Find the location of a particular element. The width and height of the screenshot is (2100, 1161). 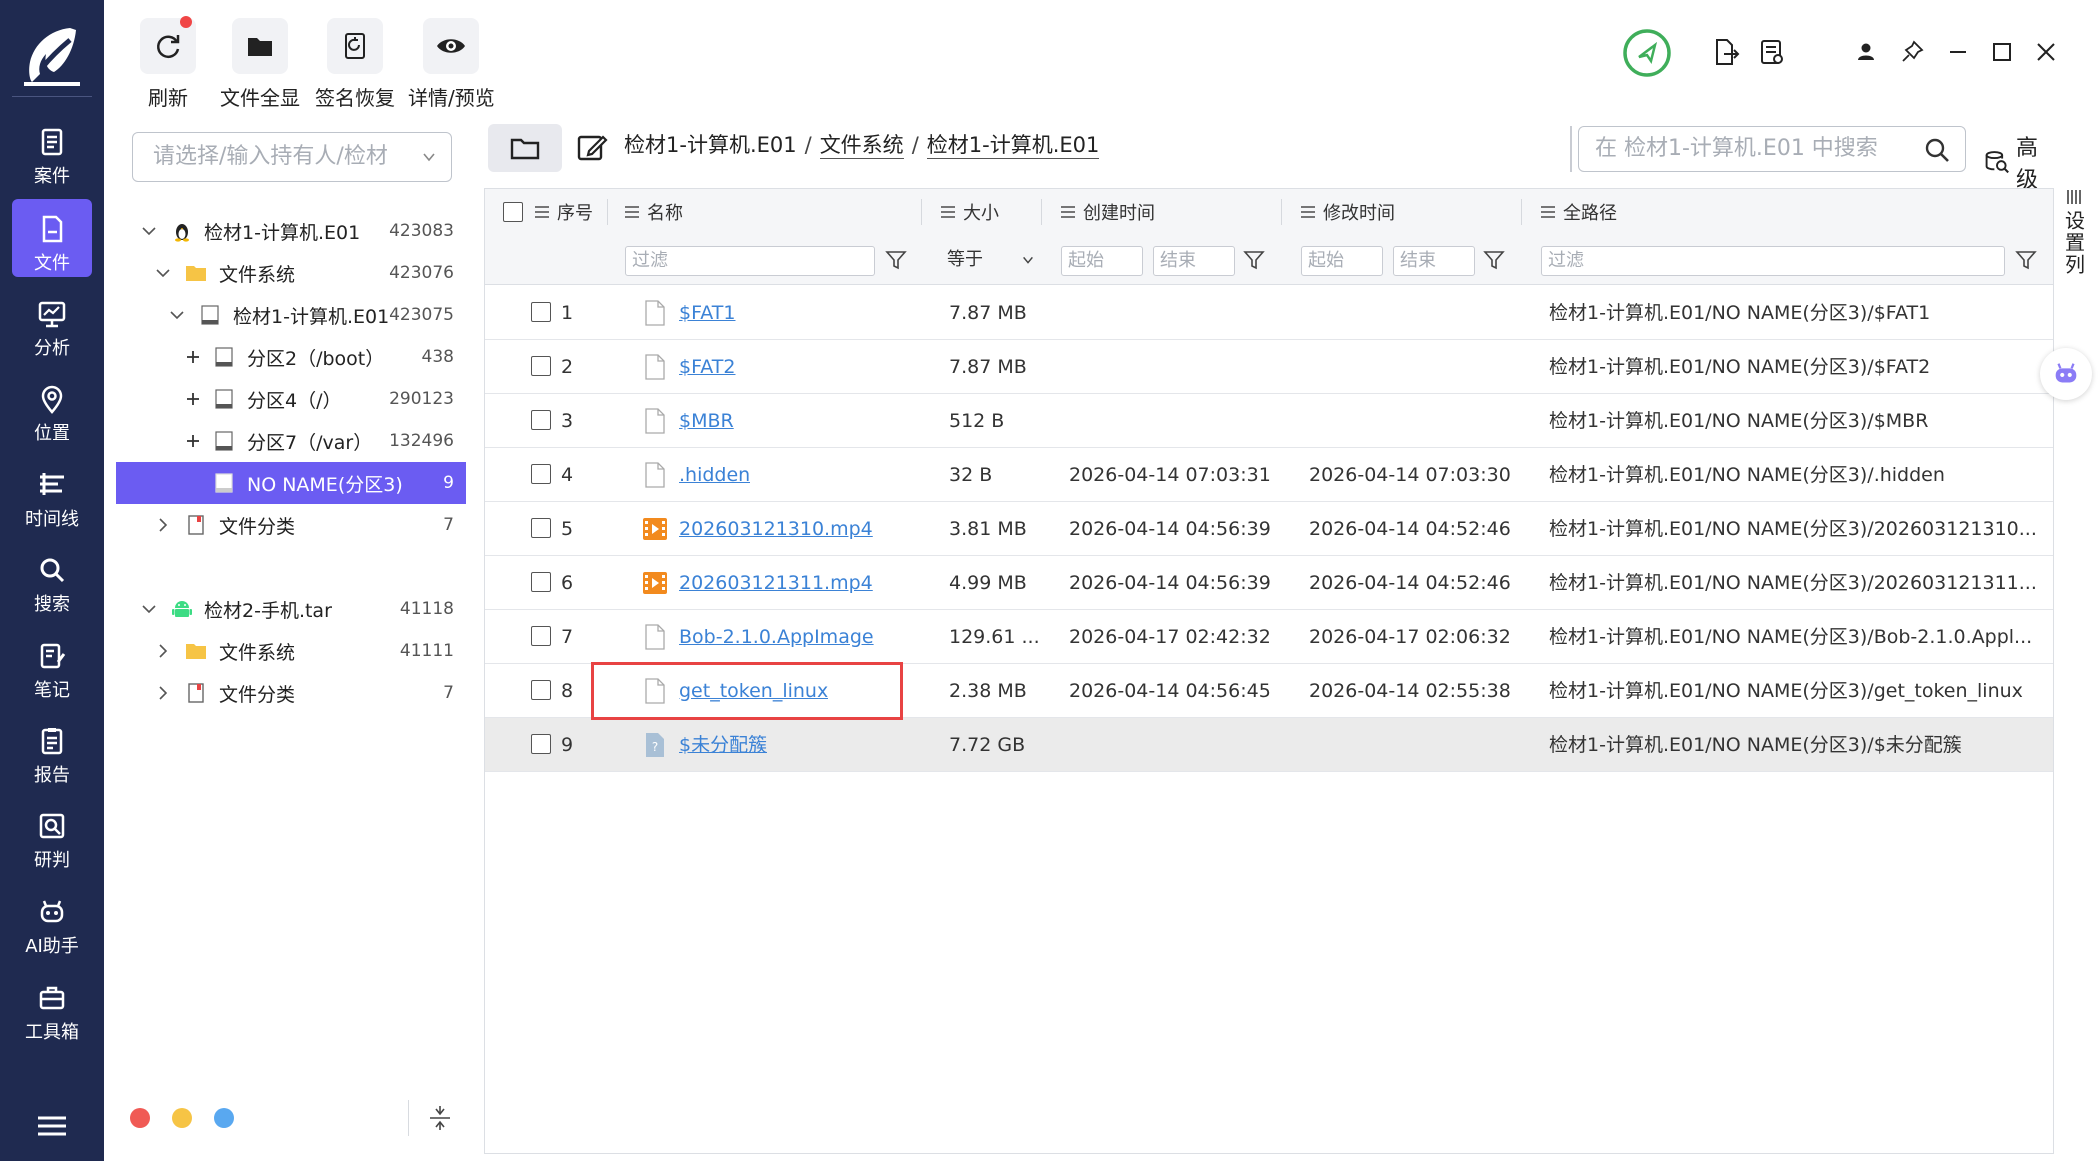

size-operator-select: 等于 is located at coordinates (989, 261).